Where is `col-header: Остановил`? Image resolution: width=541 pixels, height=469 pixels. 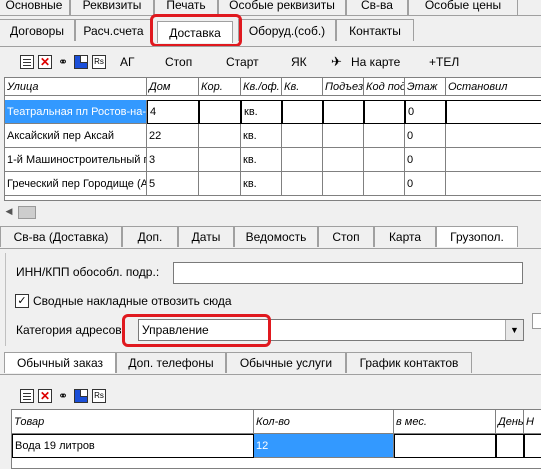 col-header: Остановил is located at coordinates (493, 87).